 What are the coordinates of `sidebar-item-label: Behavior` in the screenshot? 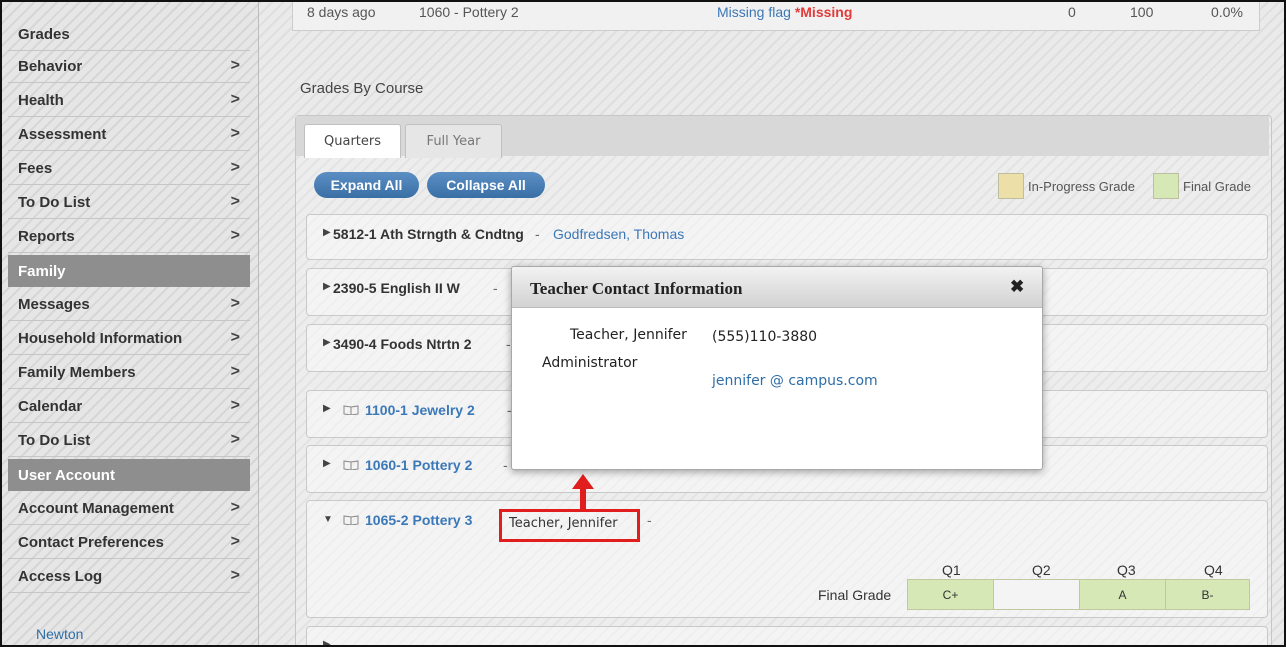 It's located at (50, 66).